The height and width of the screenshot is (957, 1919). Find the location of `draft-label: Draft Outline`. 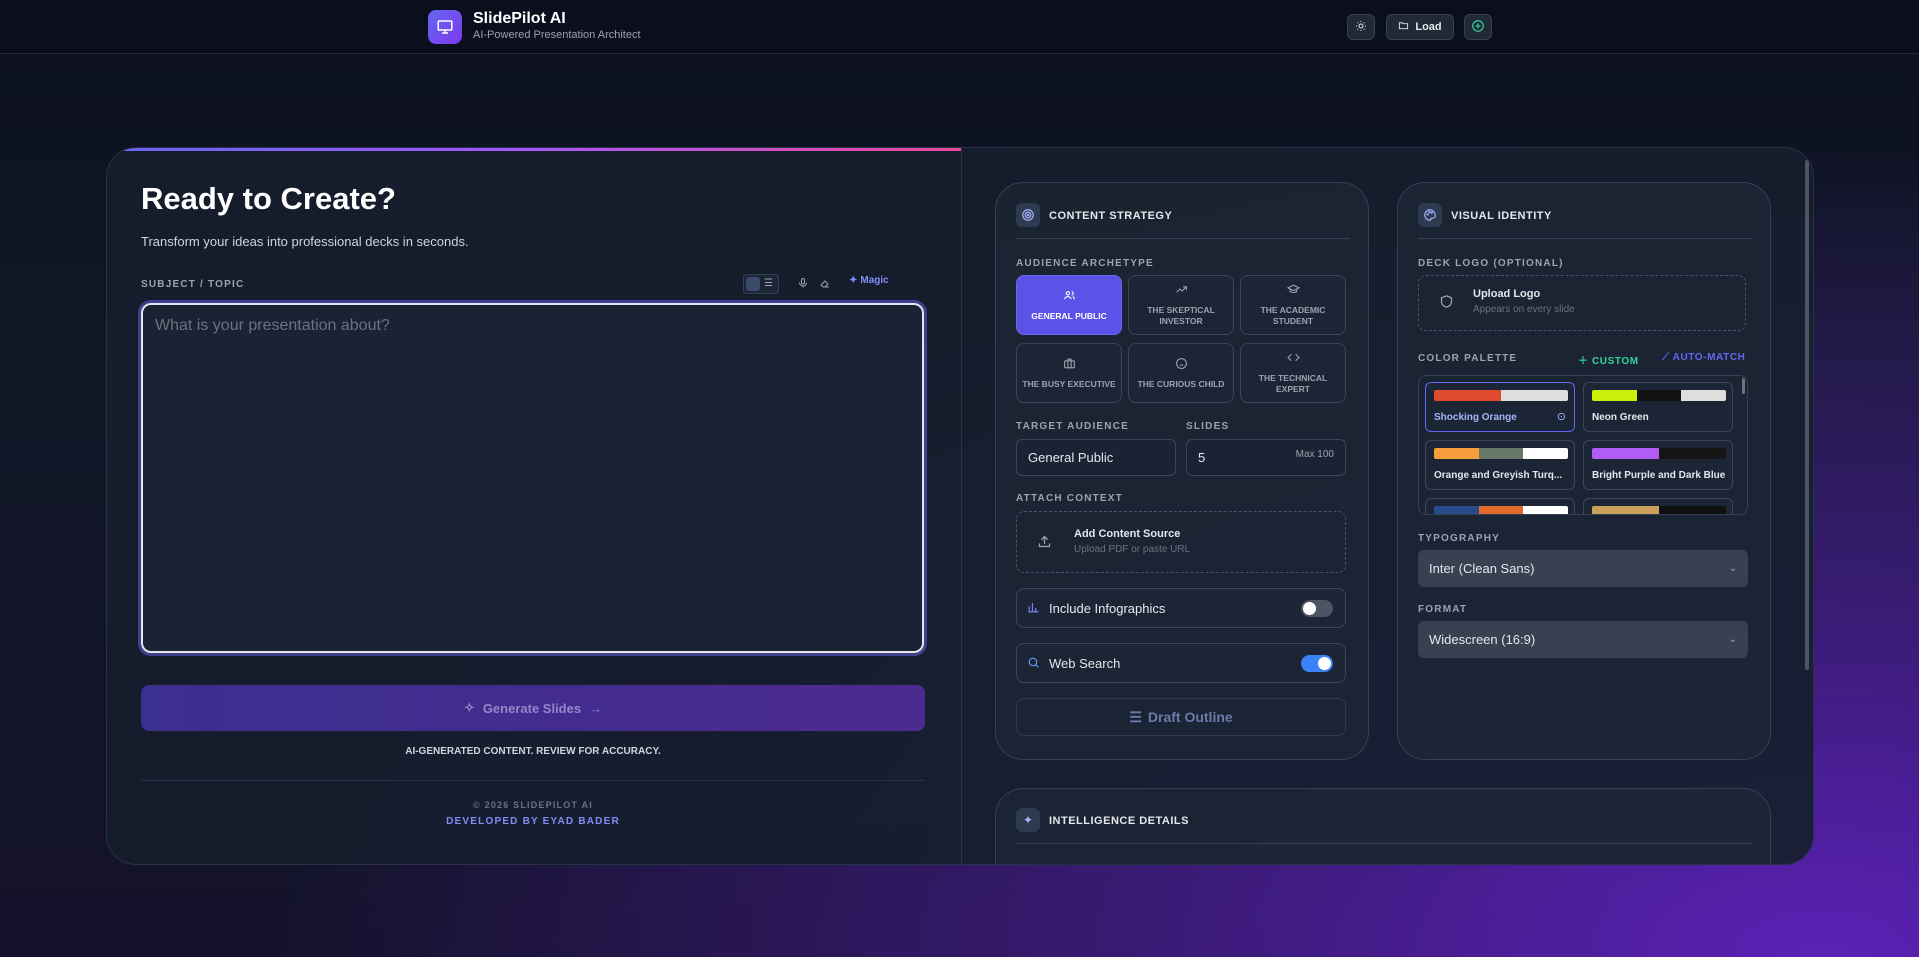

draft-label: Draft Outline is located at coordinates (1190, 717).